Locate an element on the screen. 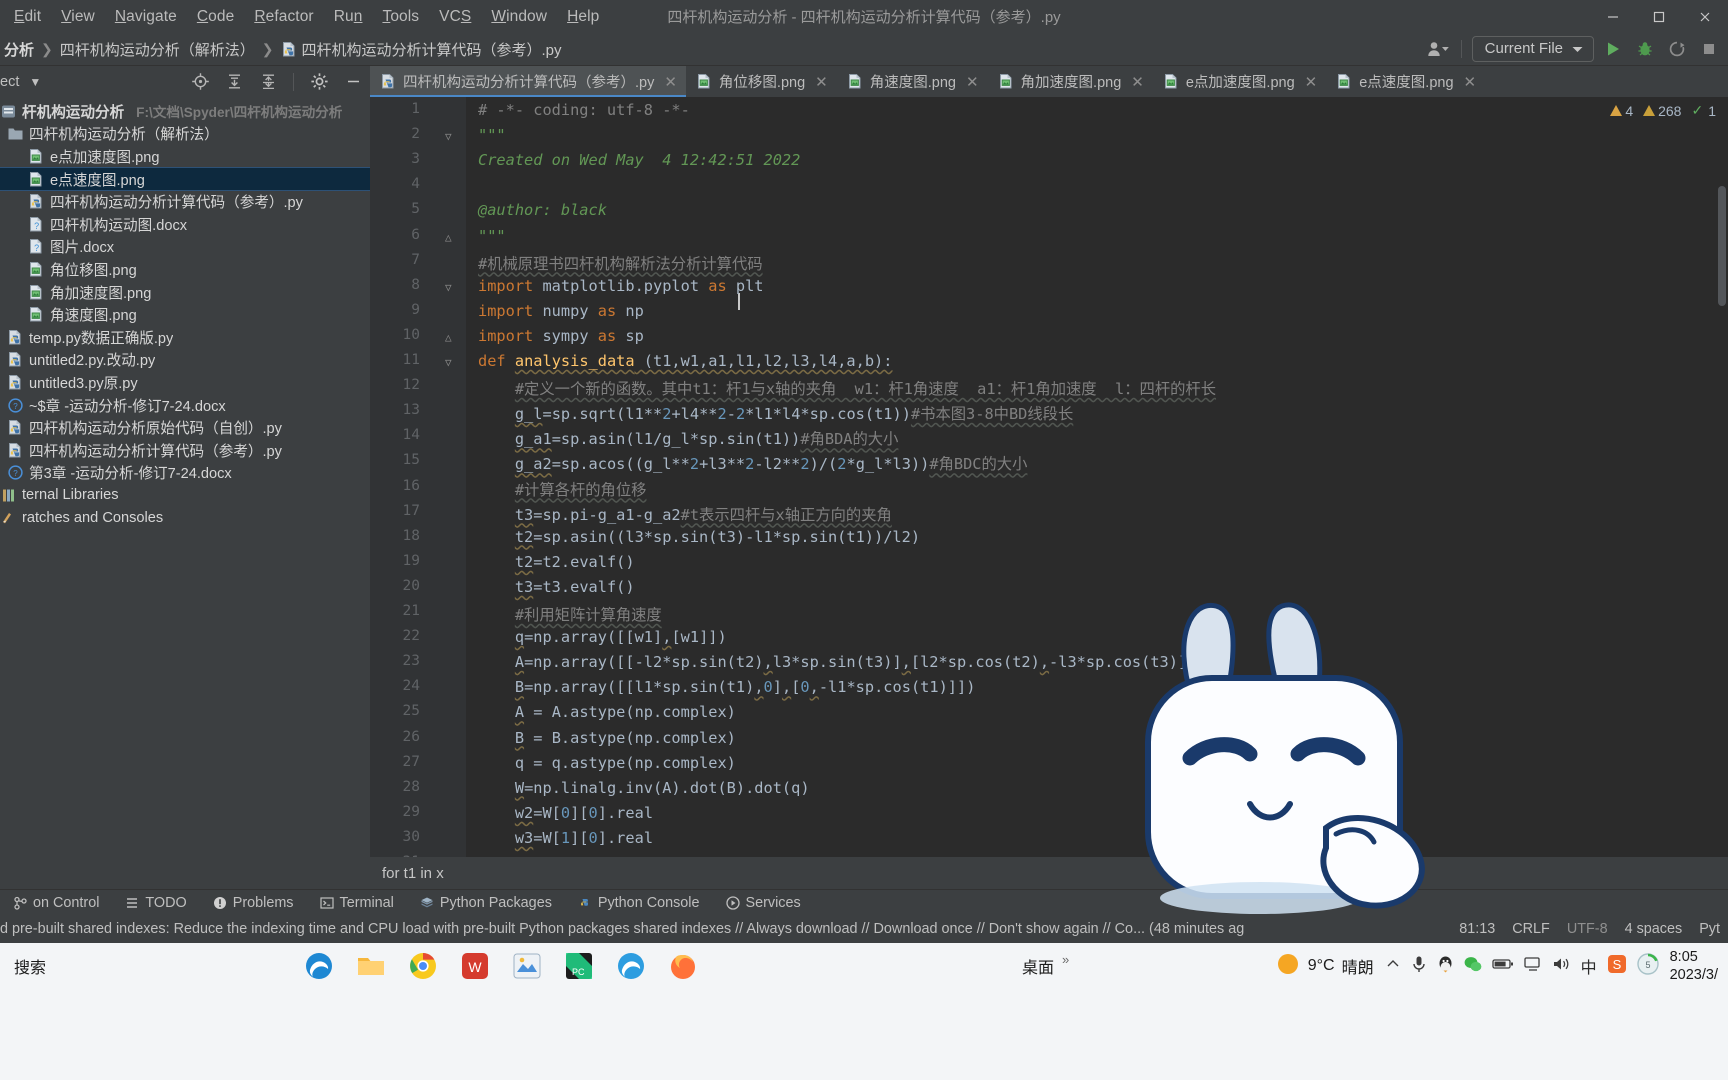  desktop-pet-mascot is located at coordinates (1295, 760).